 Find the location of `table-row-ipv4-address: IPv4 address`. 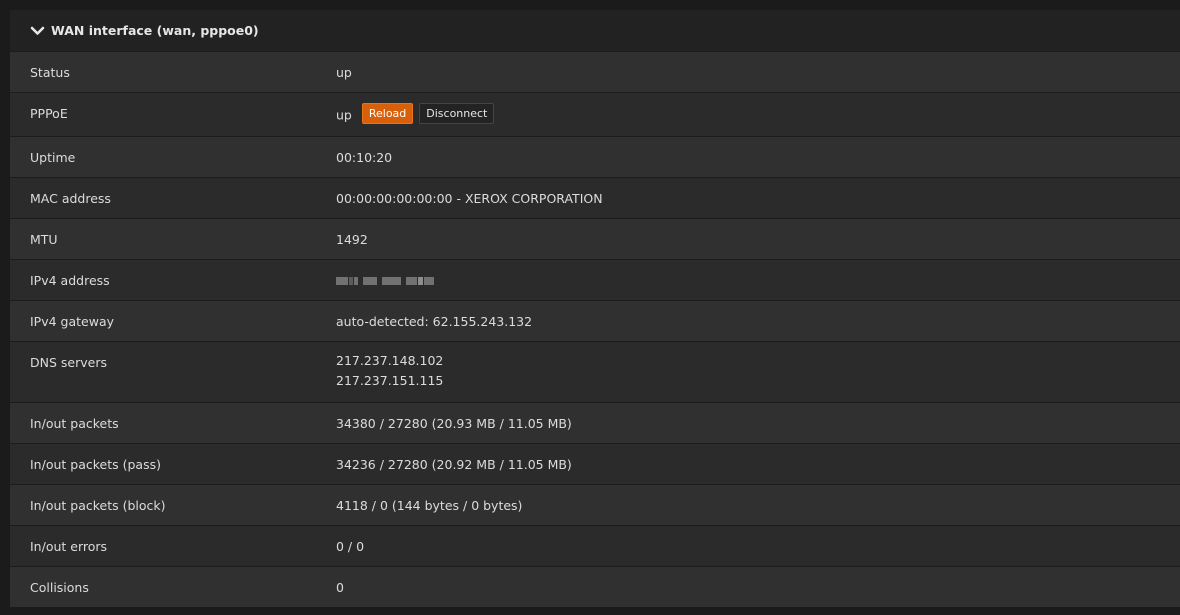

table-row-ipv4-address: IPv4 address is located at coordinates (595, 279).